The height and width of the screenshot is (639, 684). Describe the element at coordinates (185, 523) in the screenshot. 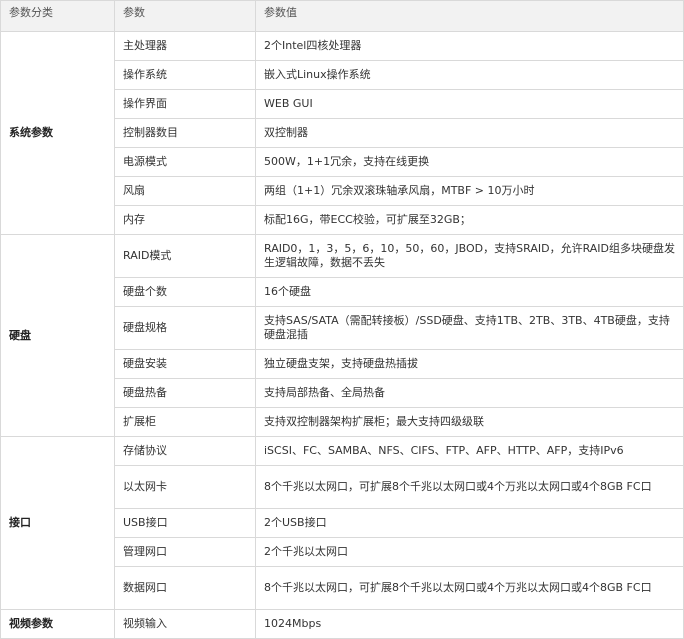

I see `param-cell: USB接口` at that location.